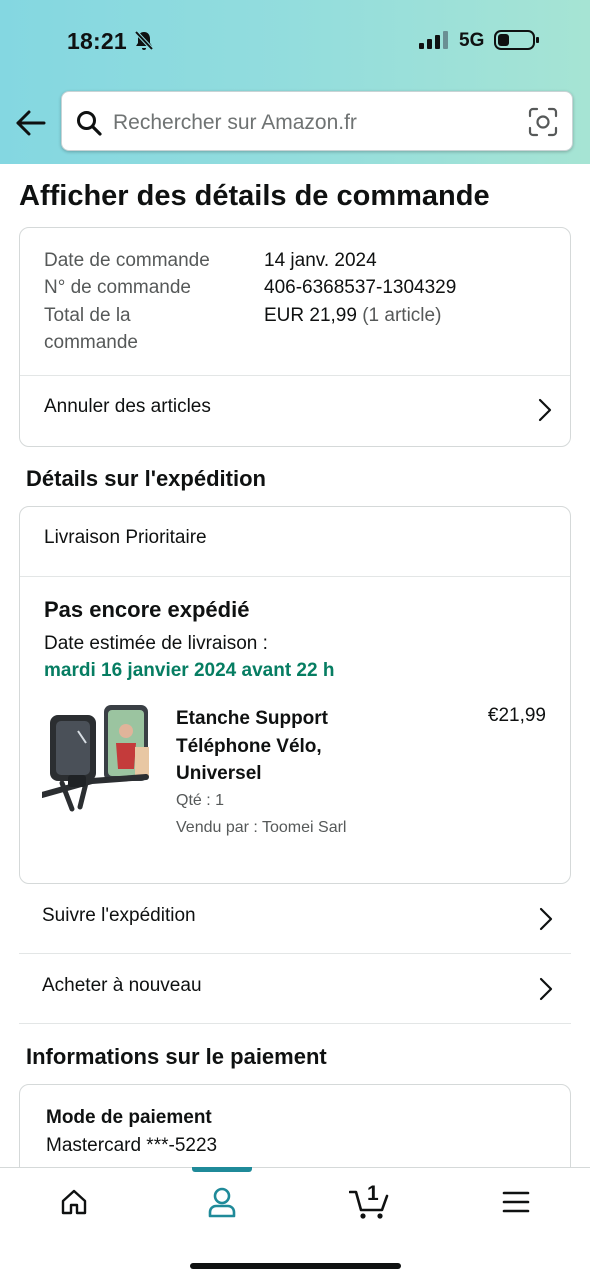  What do you see at coordinates (87, 315) in the screenshot?
I see `order-total-label: Total de la` at bounding box center [87, 315].